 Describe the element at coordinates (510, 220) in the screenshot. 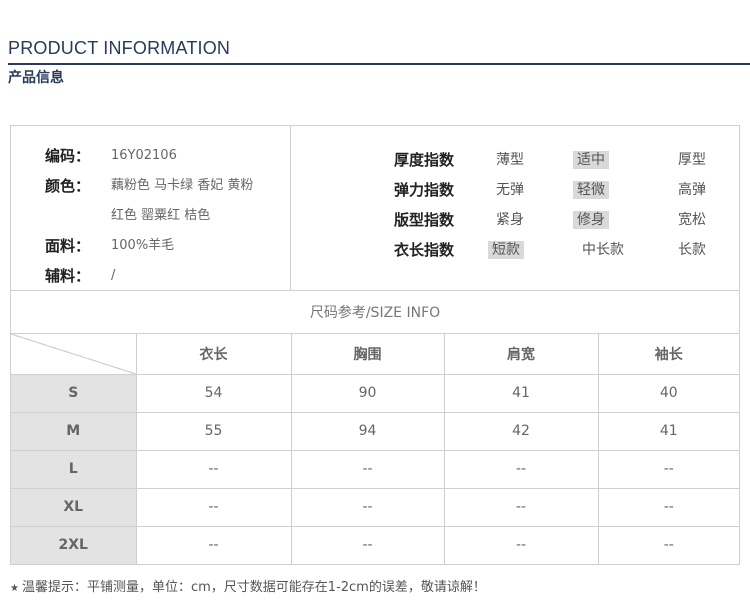

I see `index-option: 紧身` at that location.